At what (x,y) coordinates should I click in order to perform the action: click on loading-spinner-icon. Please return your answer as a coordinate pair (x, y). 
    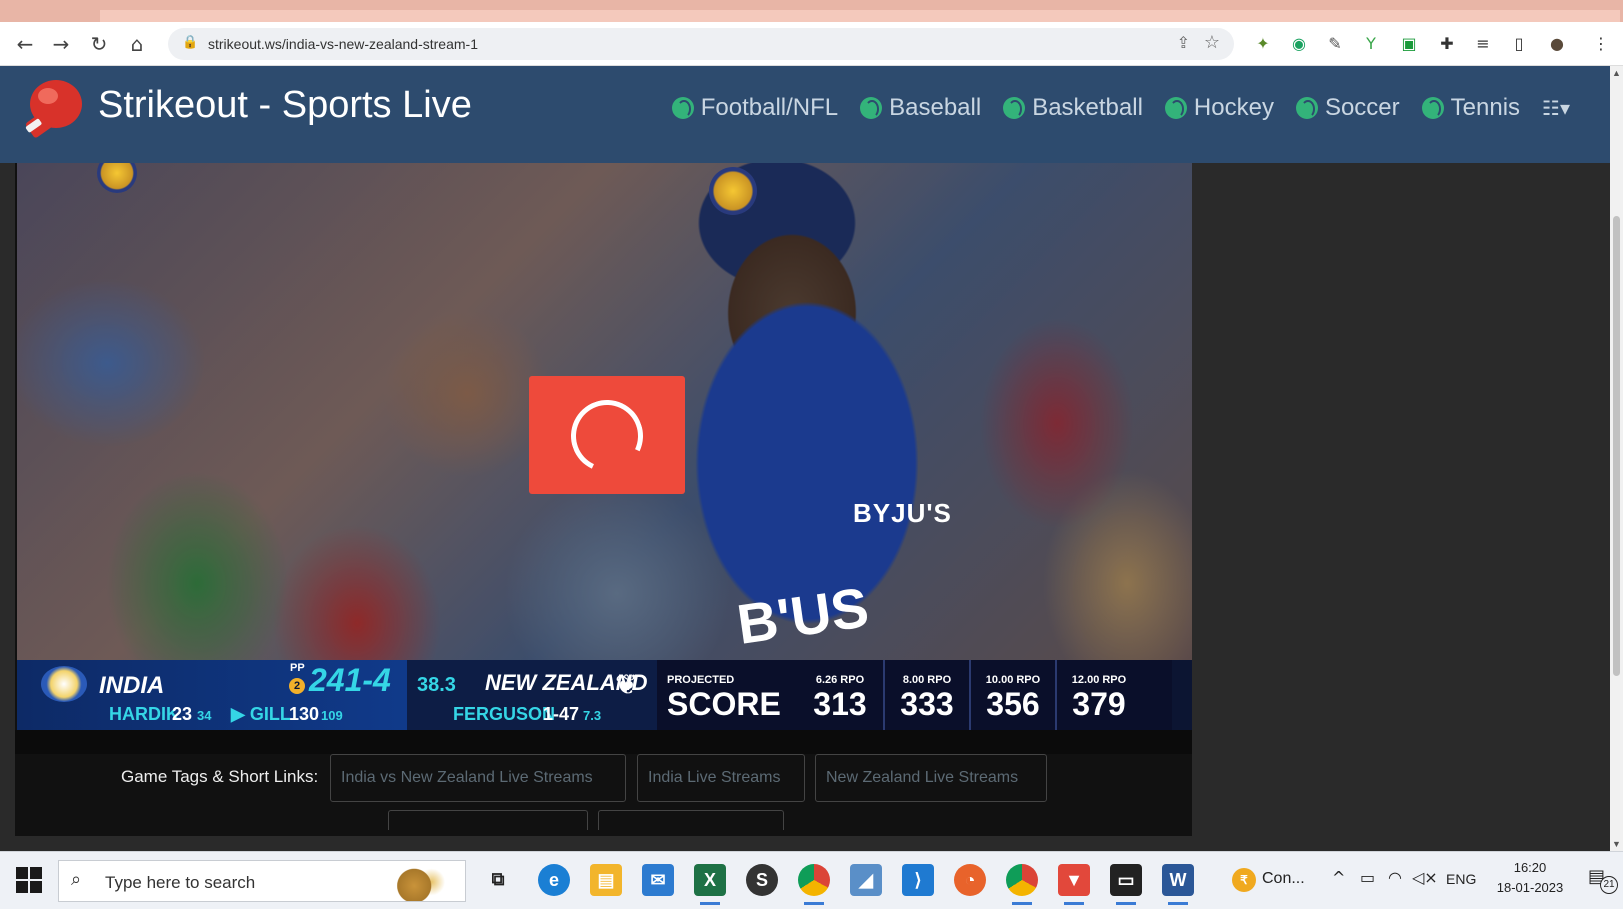
    Looking at the image, I should click on (607, 436).